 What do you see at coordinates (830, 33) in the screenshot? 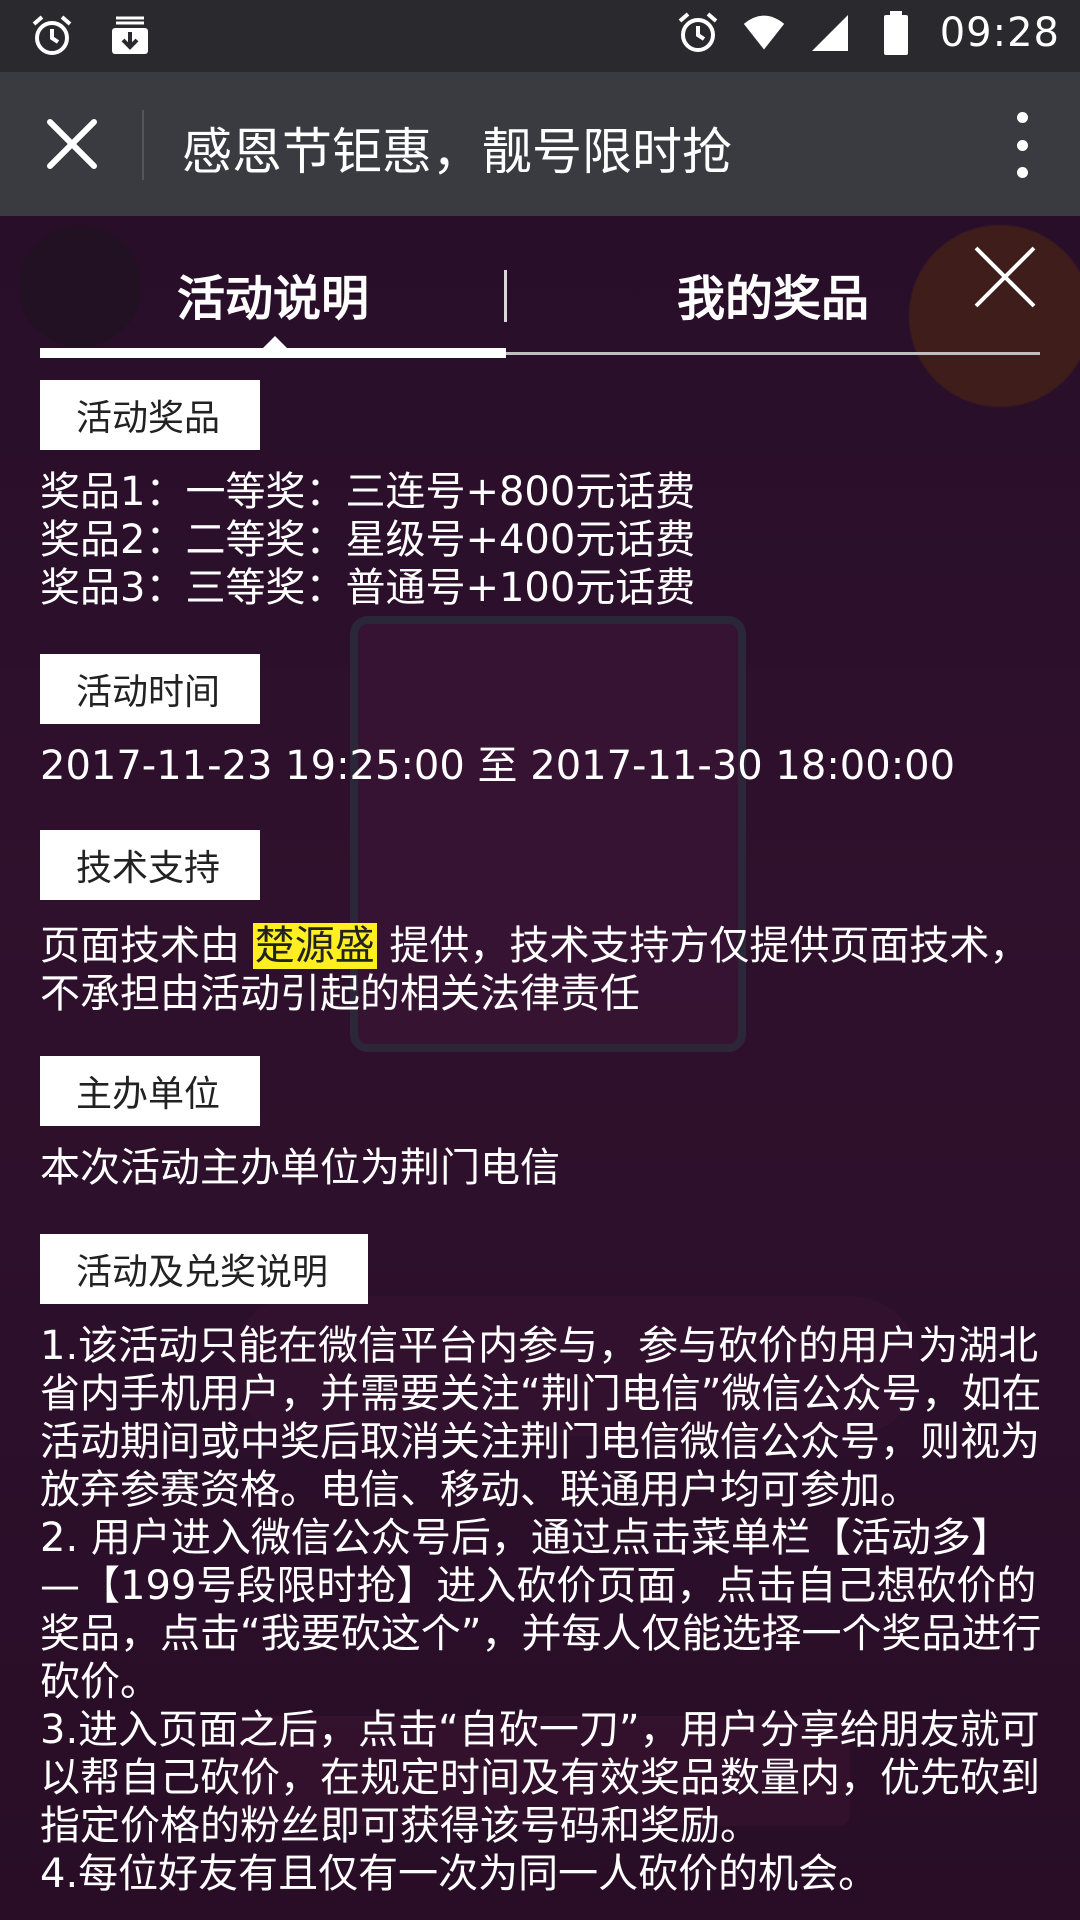
I see `signal-icon` at bounding box center [830, 33].